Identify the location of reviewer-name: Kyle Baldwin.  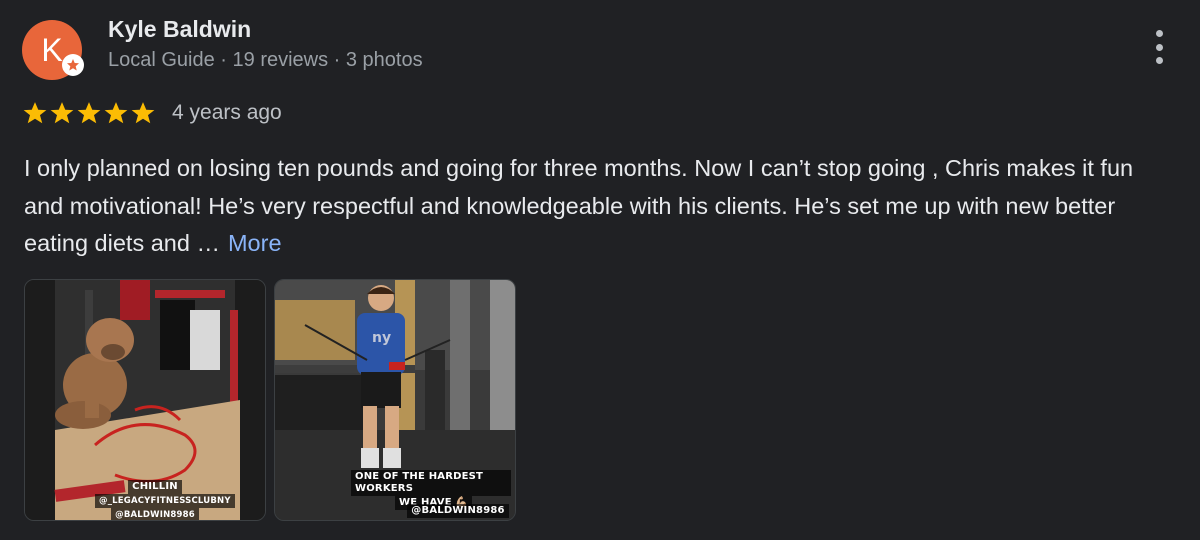
(179, 29).